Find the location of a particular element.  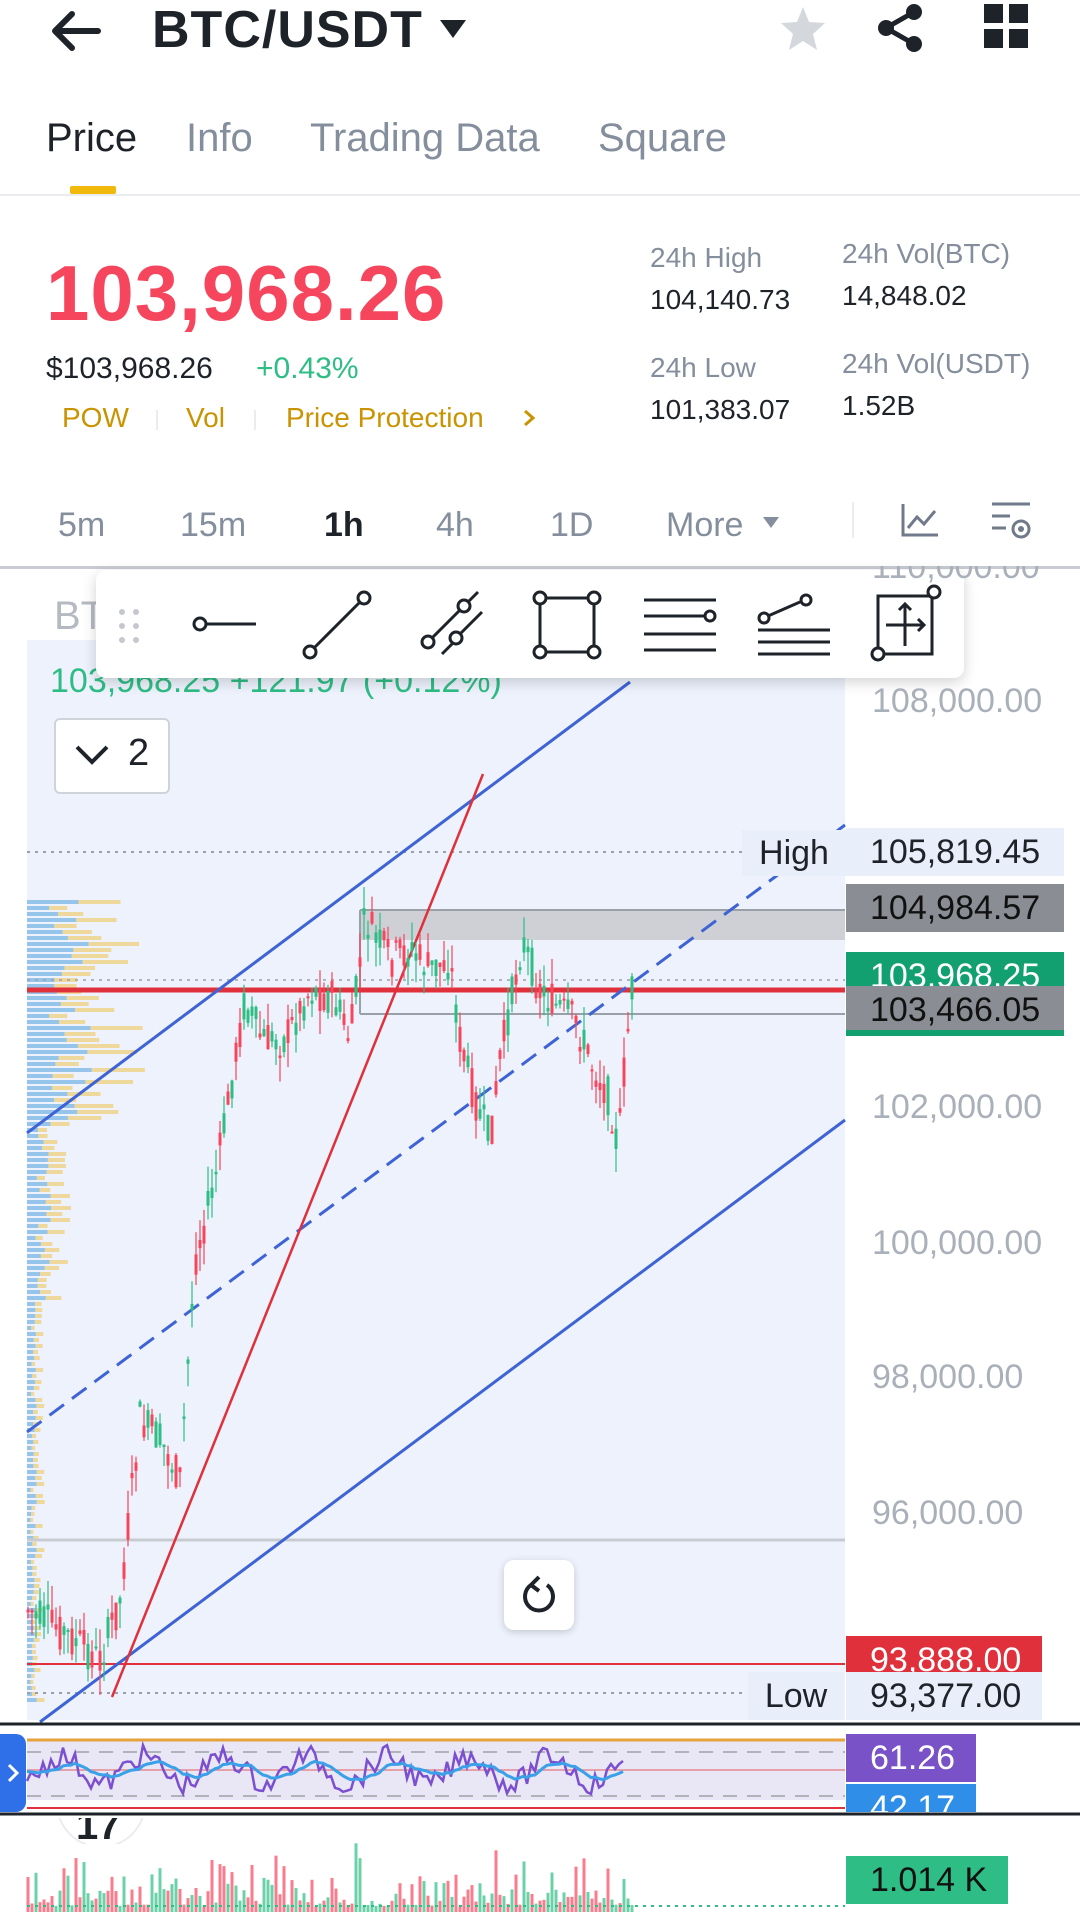

rectangle-tool-icon is located at coordinates (567, 625).